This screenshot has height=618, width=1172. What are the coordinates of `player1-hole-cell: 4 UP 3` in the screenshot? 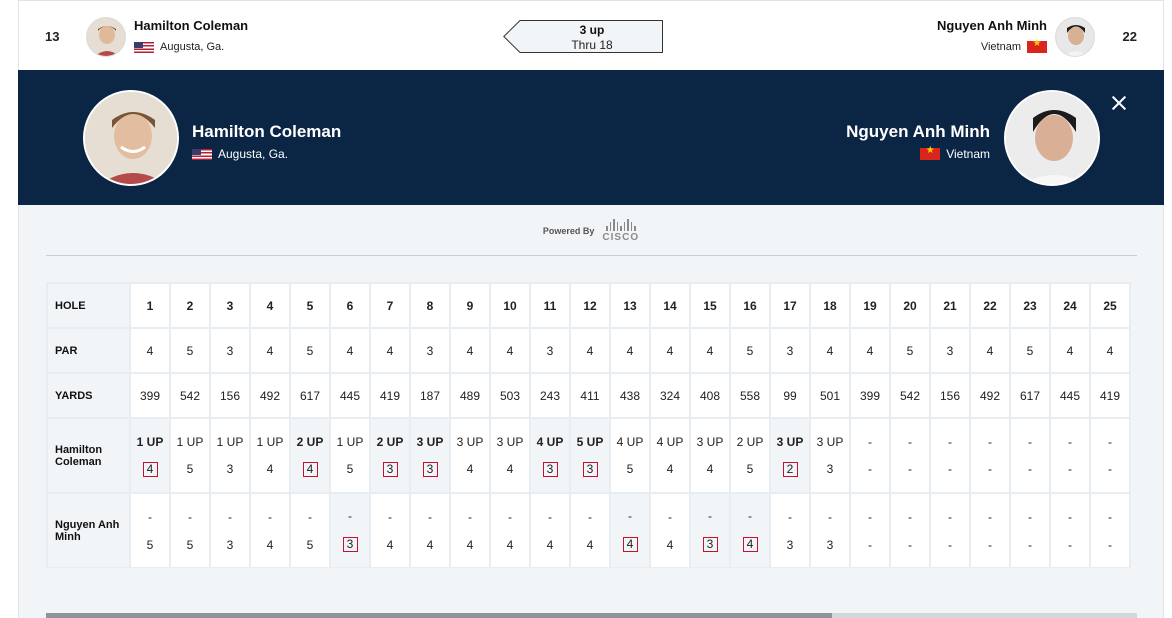 It's located at (550, 455).